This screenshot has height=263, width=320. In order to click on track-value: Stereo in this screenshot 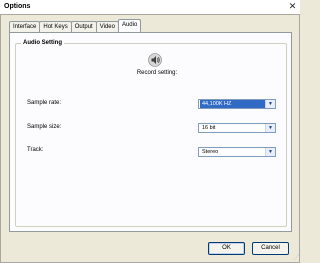, I will do `click(210, 152)`.